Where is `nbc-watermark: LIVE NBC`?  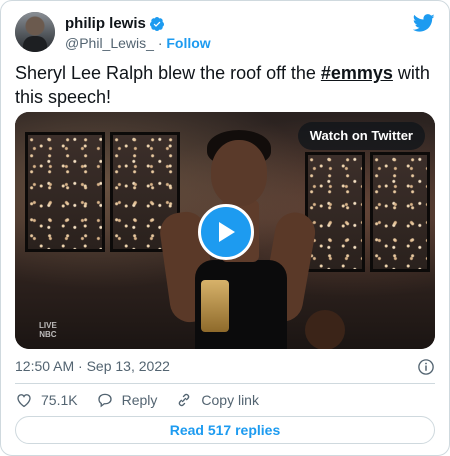
nbc-watermark: LIVE NBC is located at coordinates (48, 330).